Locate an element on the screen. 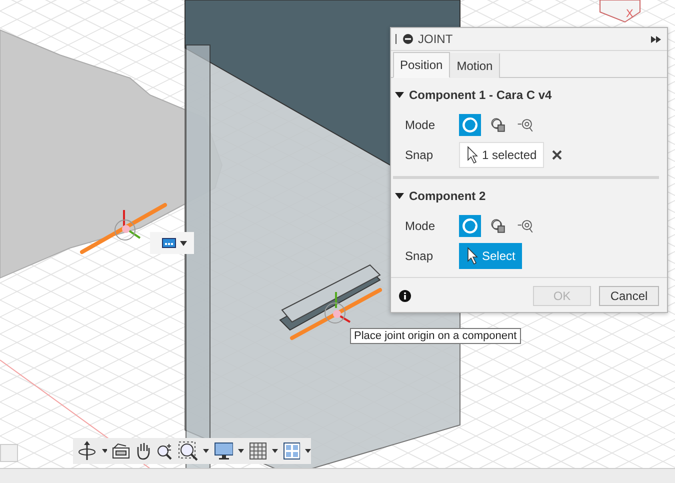 The width and height of the screenshot is (675, 483). panel-toggle is located at coordinates (9, 453).